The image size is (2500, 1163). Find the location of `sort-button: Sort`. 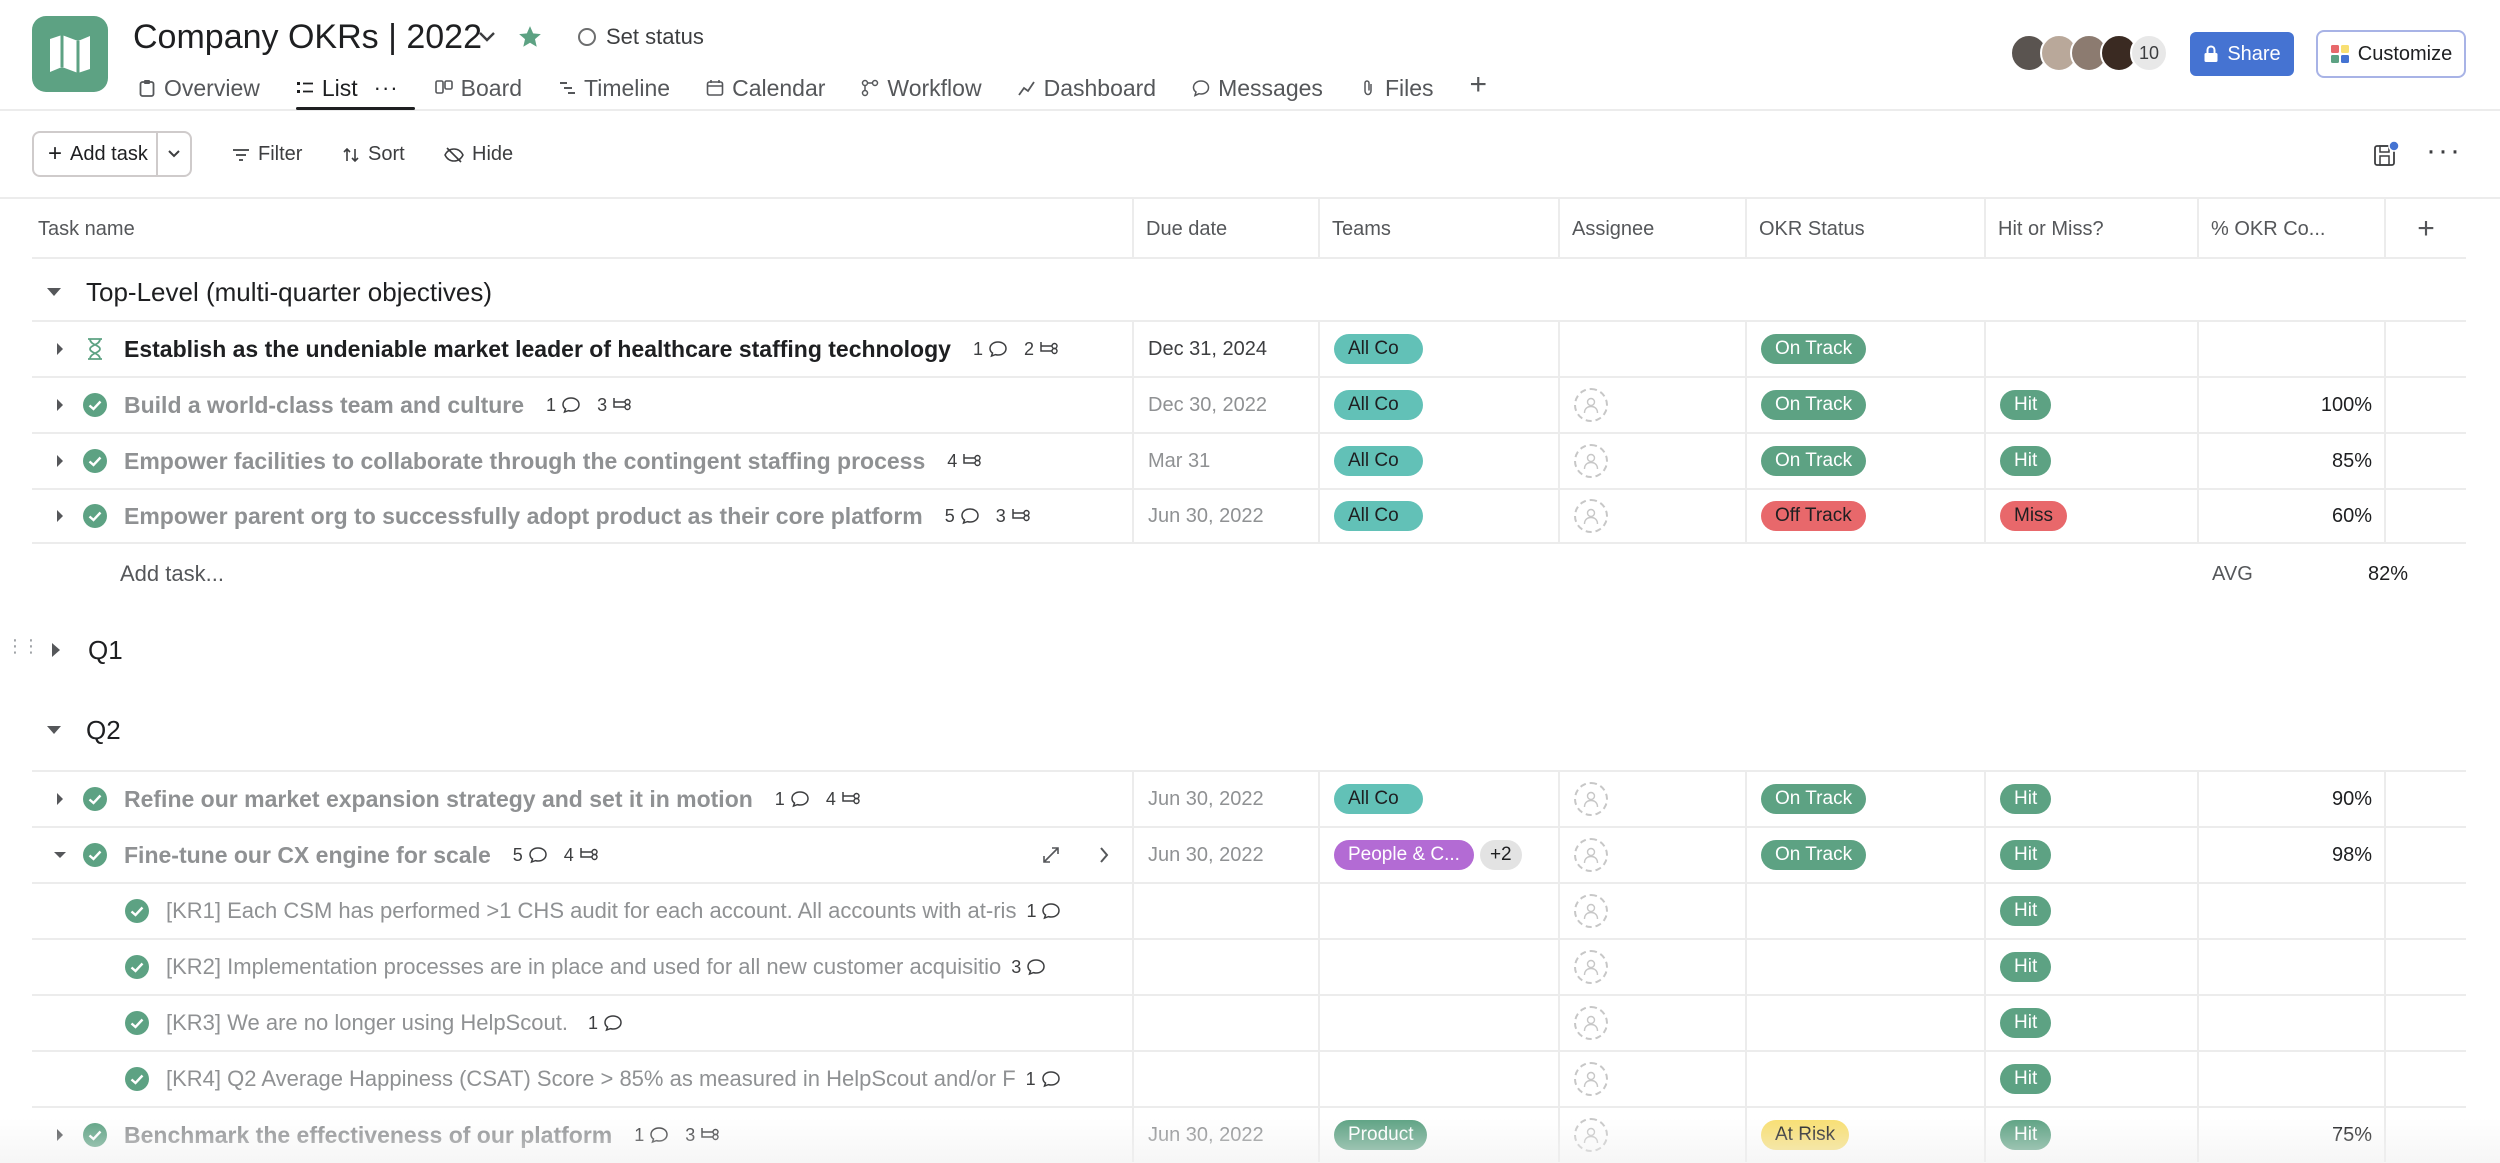

sort-button: Sort is located at coordinates (373, 154).